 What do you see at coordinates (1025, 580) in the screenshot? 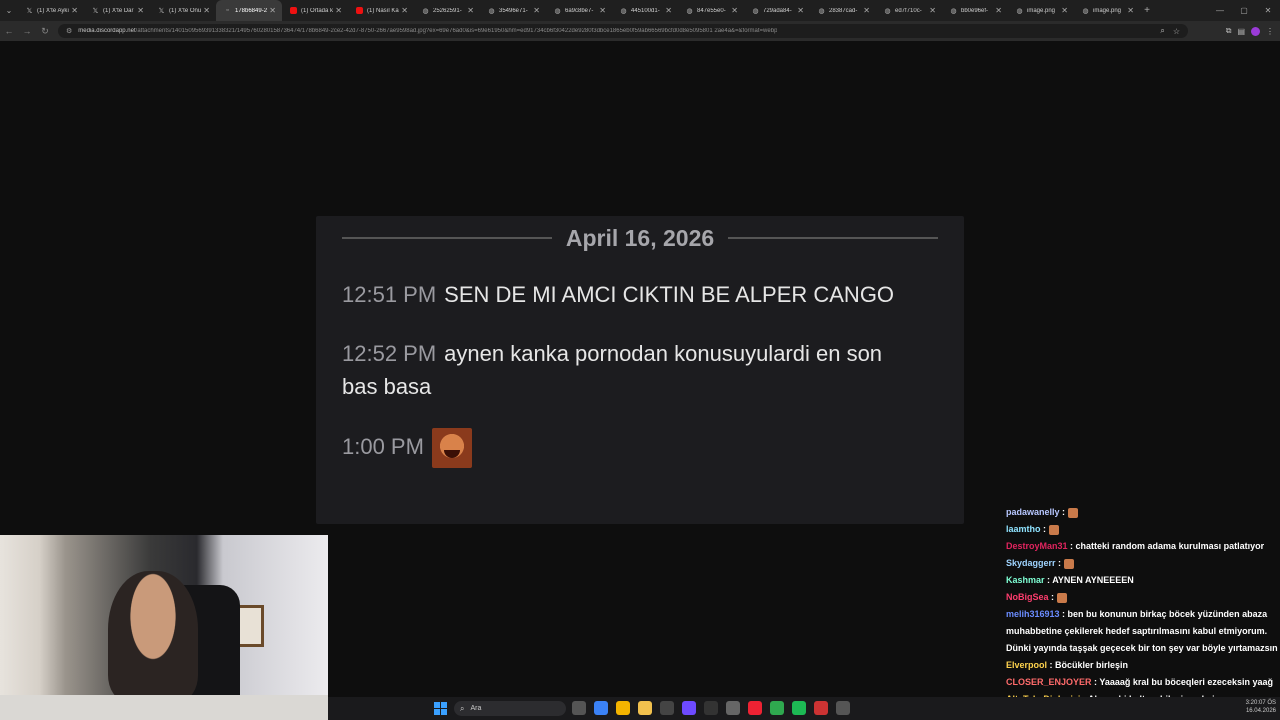
I see `chat-username: Kashmar` at bounding box center [1025, 580].